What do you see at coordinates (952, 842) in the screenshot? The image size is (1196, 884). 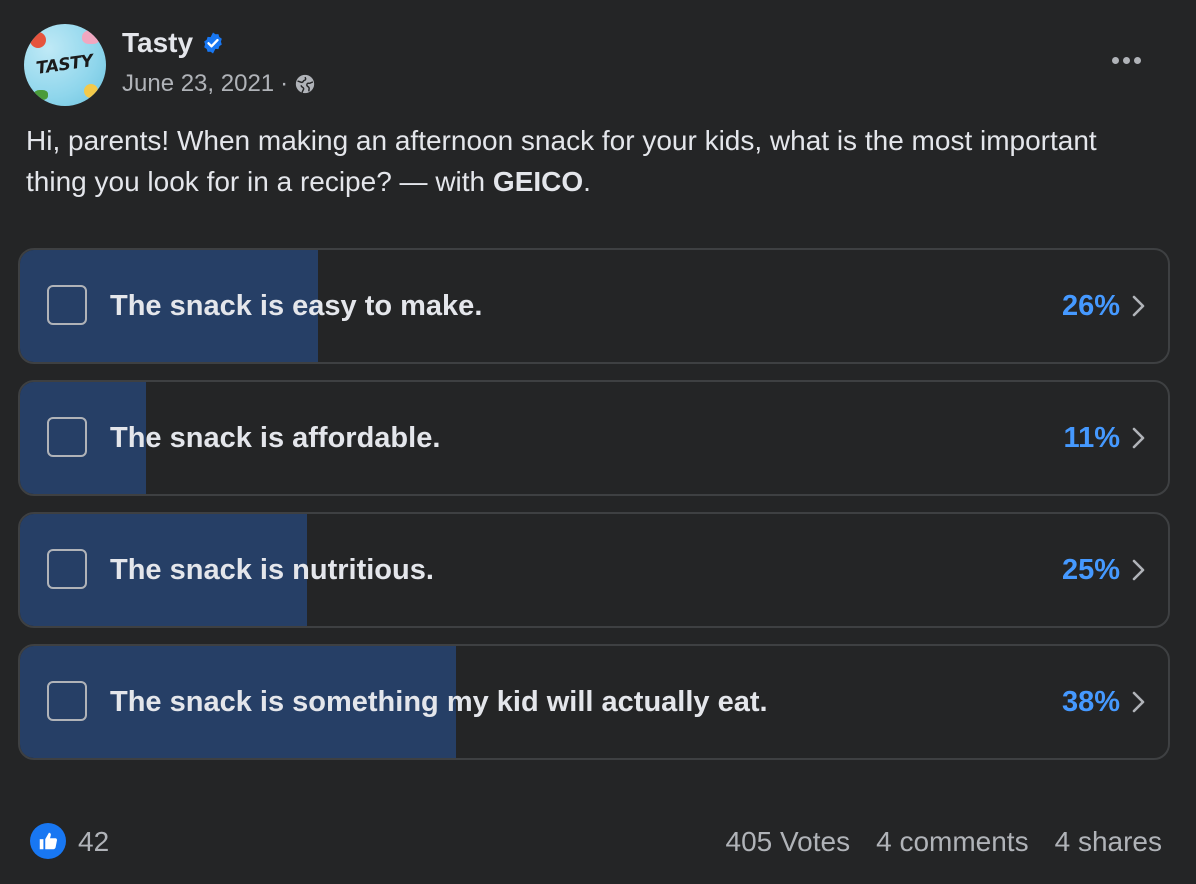 I see `comments-link: 4 comments` at bounding box center [952, 842].